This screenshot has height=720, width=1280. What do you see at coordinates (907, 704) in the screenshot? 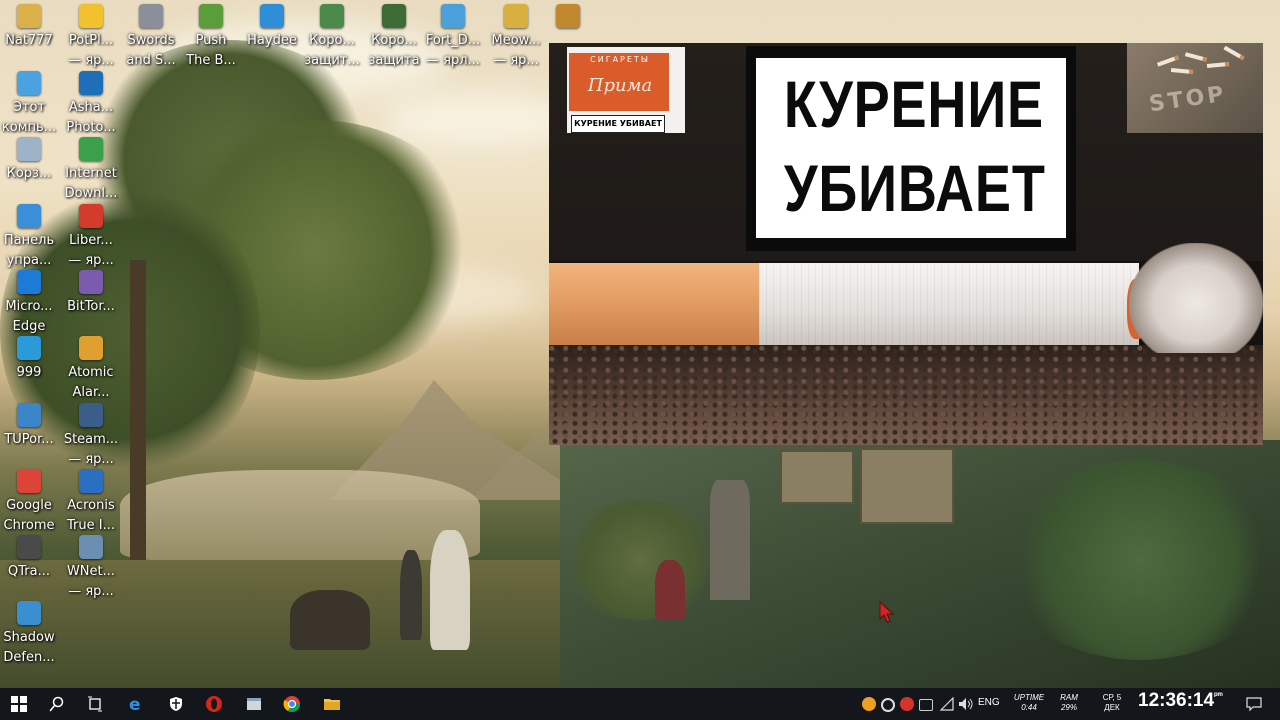
I see `tray-opera-icon` at bounding box center [907, 704].